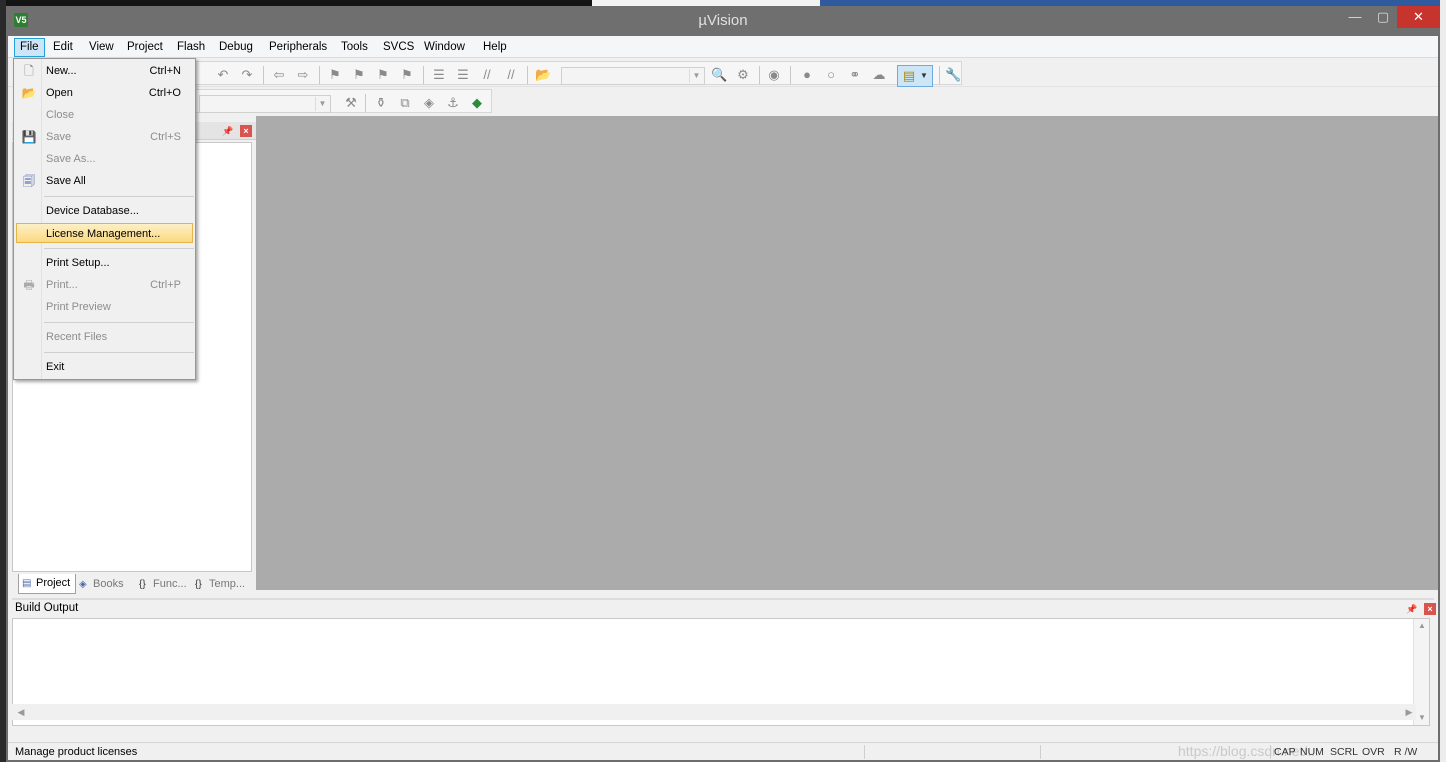  I want to click on menu-item-save-all: 🗐 Save All, so click(104, 181).